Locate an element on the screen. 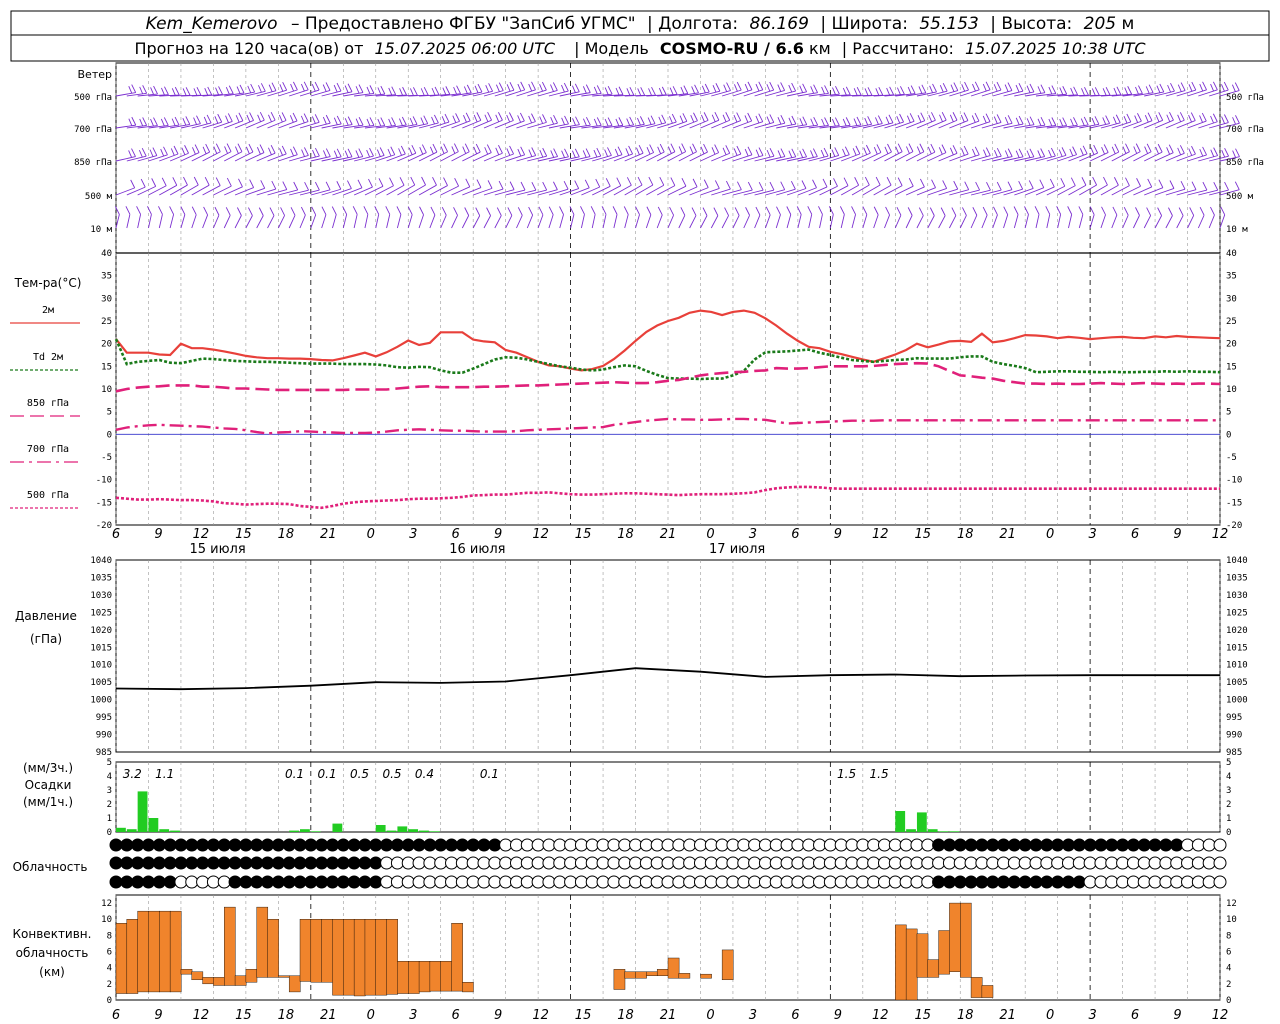 The height and width of the screenshot is (1024, 1280). conv-cloud-bar is located at coordinates (424, 977).